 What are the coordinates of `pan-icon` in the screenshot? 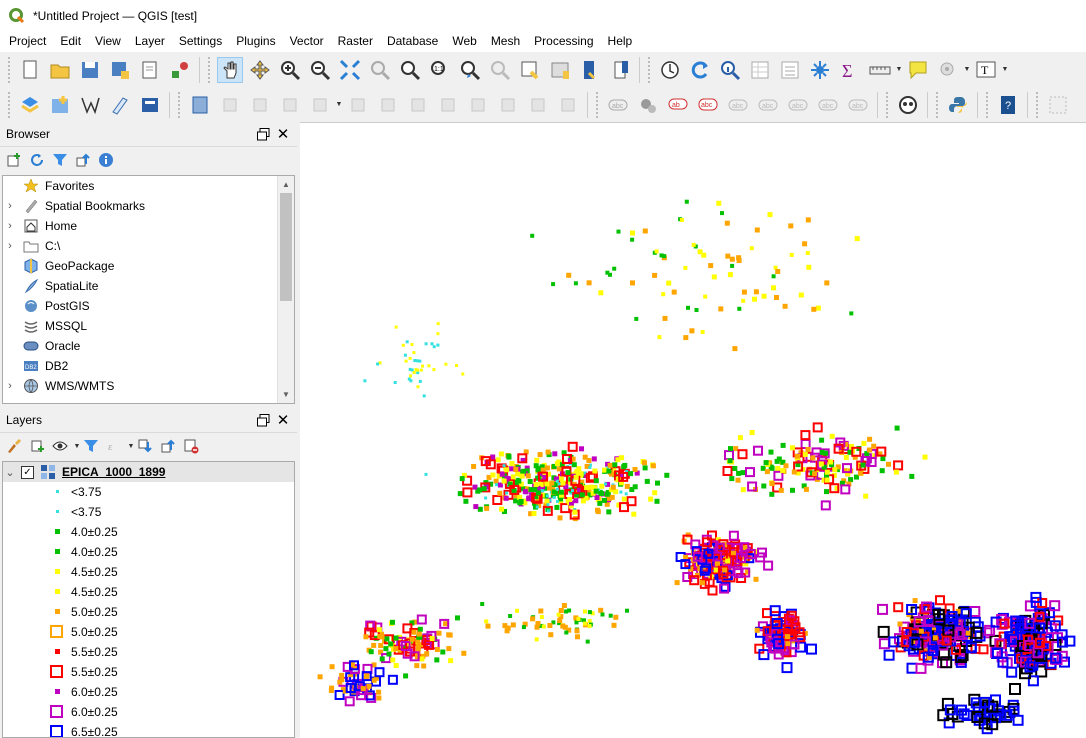 It's located at (230, 69).